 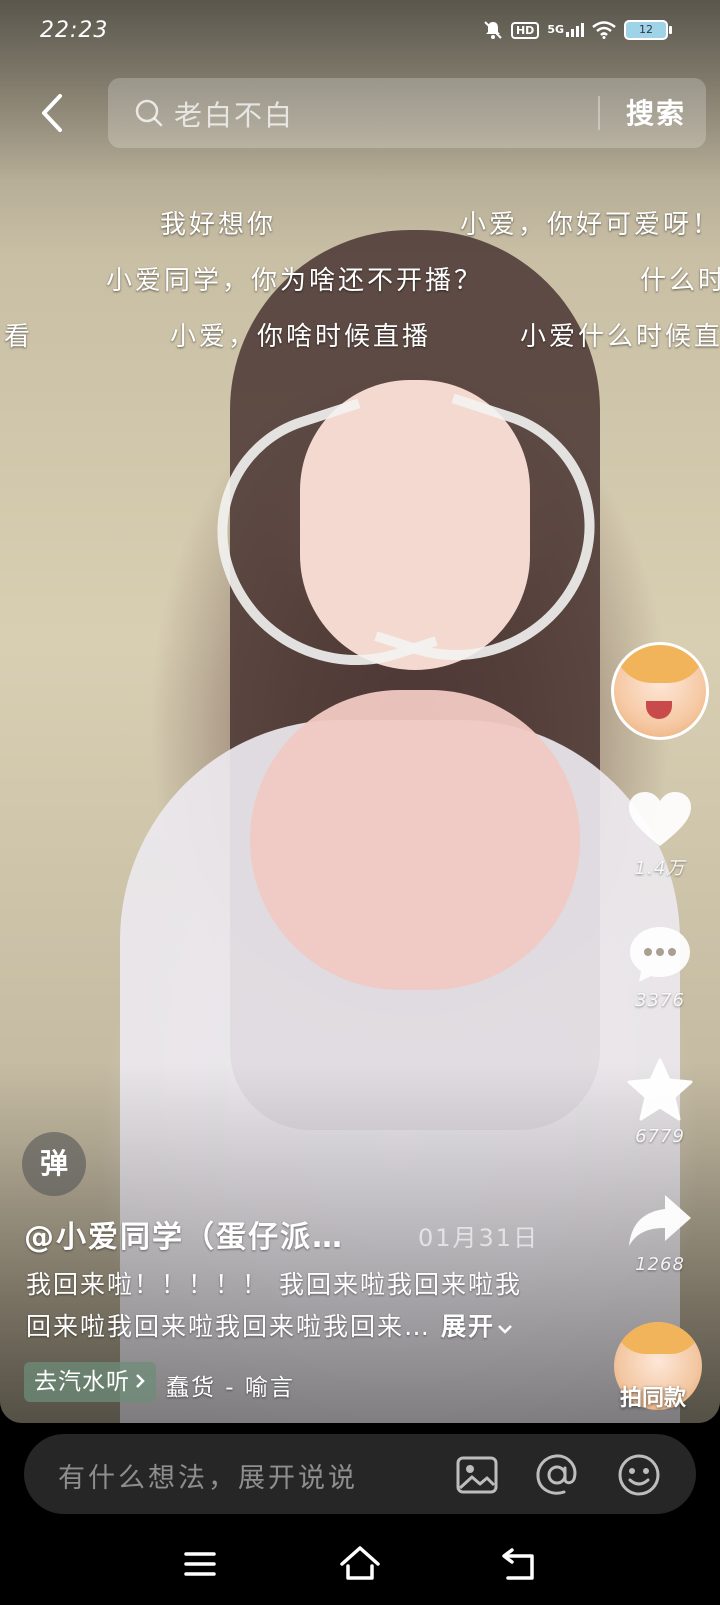 I want to click on same-style-button: 拍同款, so click(x=653, y=1396).